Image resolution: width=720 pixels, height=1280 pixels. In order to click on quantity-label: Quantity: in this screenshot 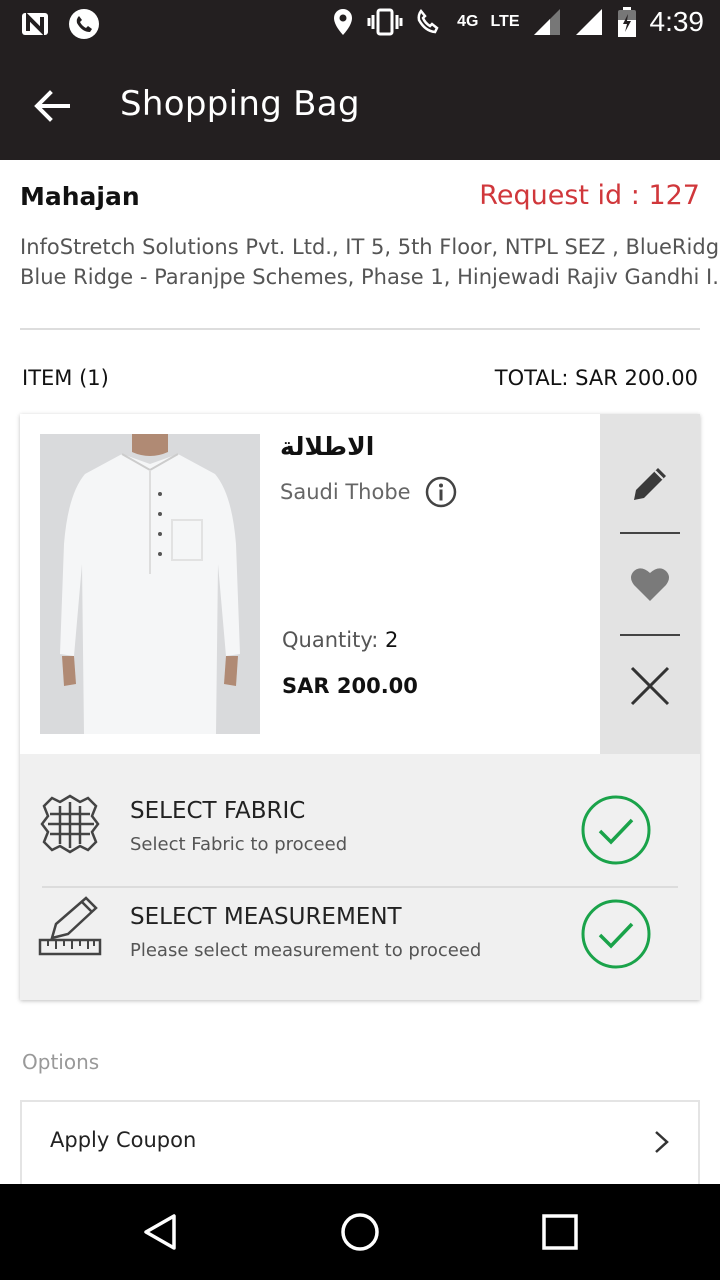, I will do `click(333, 640)`.